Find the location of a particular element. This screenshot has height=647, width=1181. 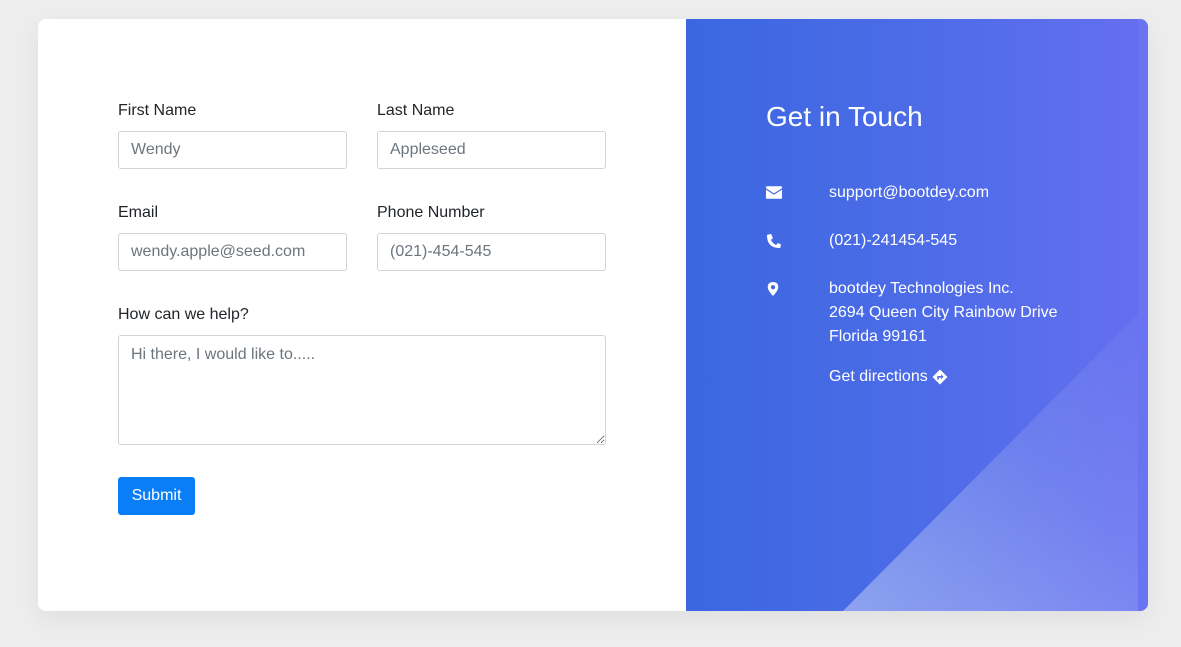

contact-email-text: support@bootdey.com is located at coordinates (909, 193).